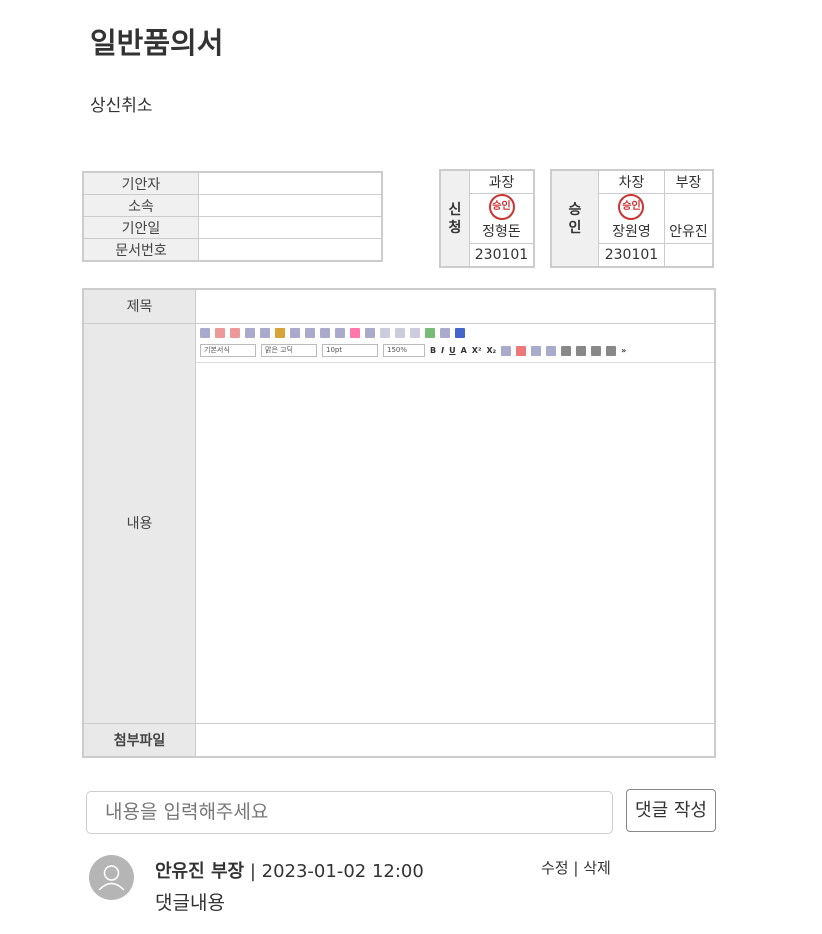 The width and height of the screenshot is (822, 934). Describe the element at coordinates (200, 871) in the screenshot. I see `comment-author: 안유진 부장` at that location.